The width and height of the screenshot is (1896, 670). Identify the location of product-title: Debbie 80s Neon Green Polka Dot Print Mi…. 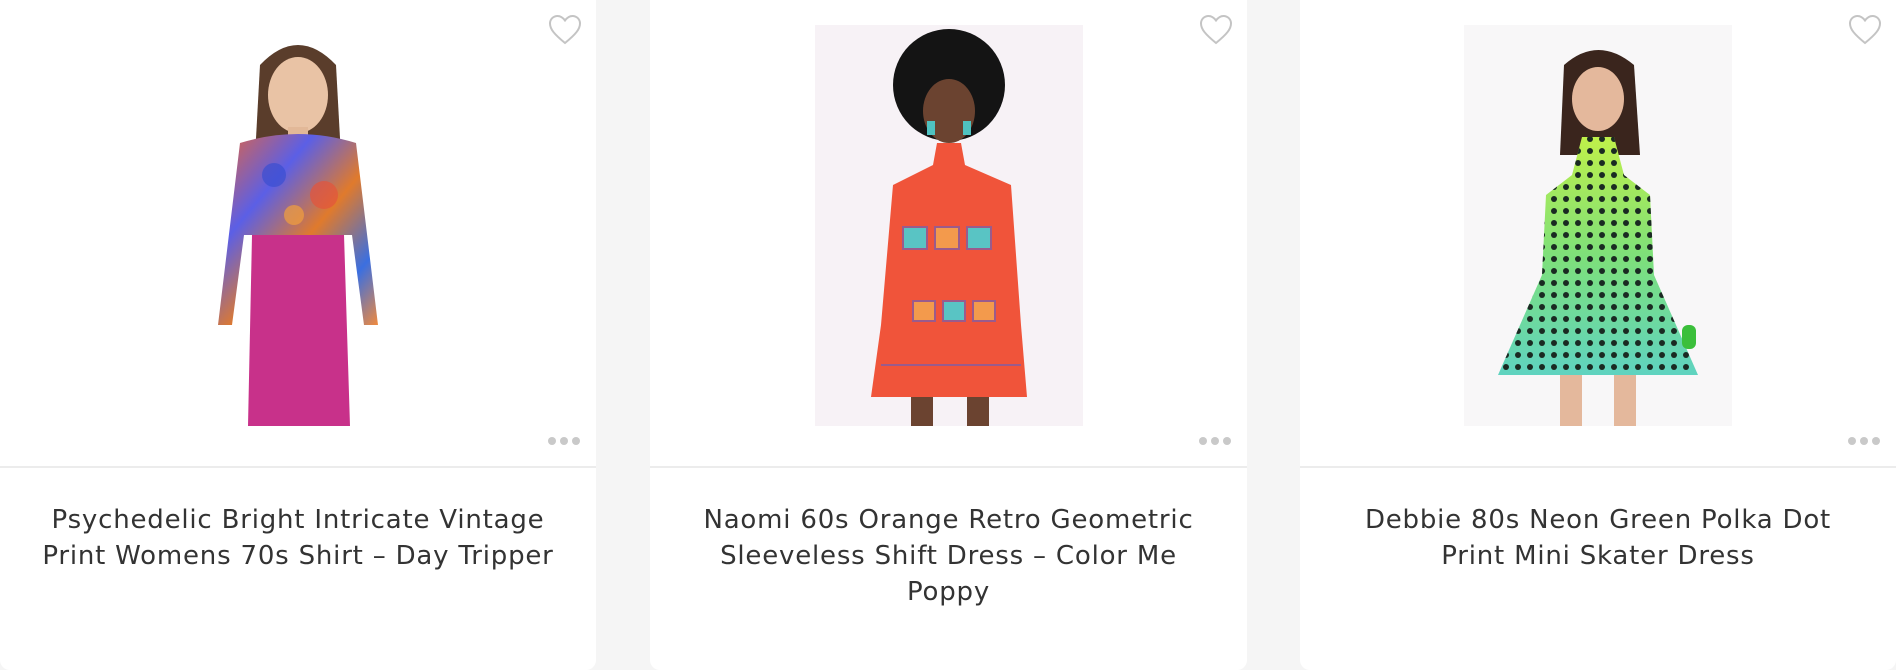
(1598, 521).